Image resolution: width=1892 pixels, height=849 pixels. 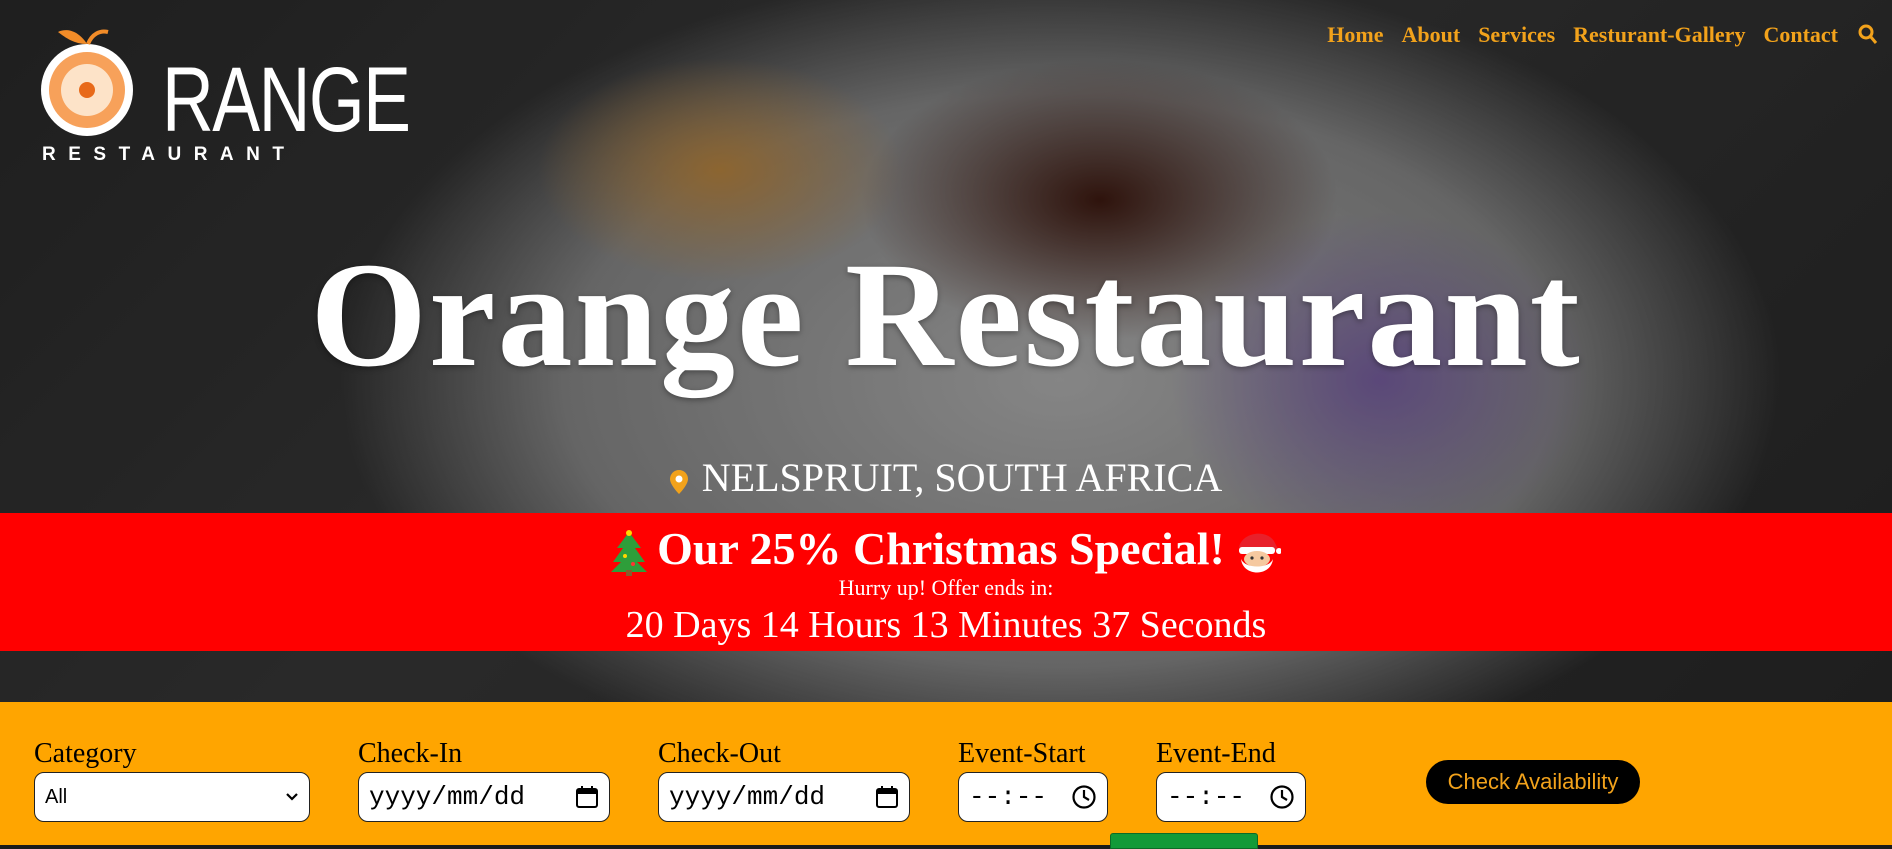 What do you see at coordinates (629, 553) in the screenshot?
I see `christmas-tree-icon` at bounding box center [629, 553].